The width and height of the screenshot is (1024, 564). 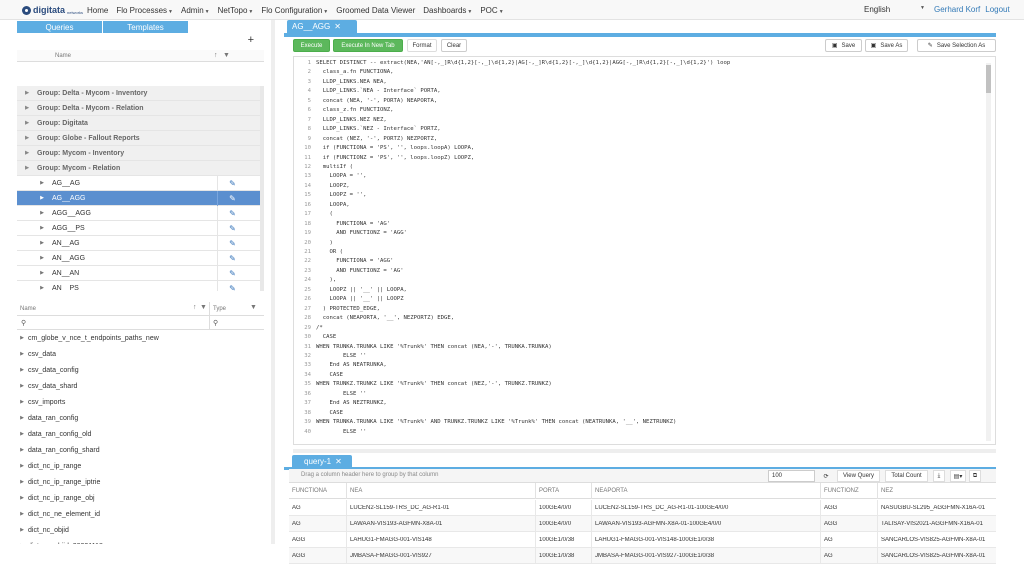 What do you see at coordinates (322, 26) in the screenshot?
I see `editor-tab: AG__AGG ✕` at bounding box center [322, 26].